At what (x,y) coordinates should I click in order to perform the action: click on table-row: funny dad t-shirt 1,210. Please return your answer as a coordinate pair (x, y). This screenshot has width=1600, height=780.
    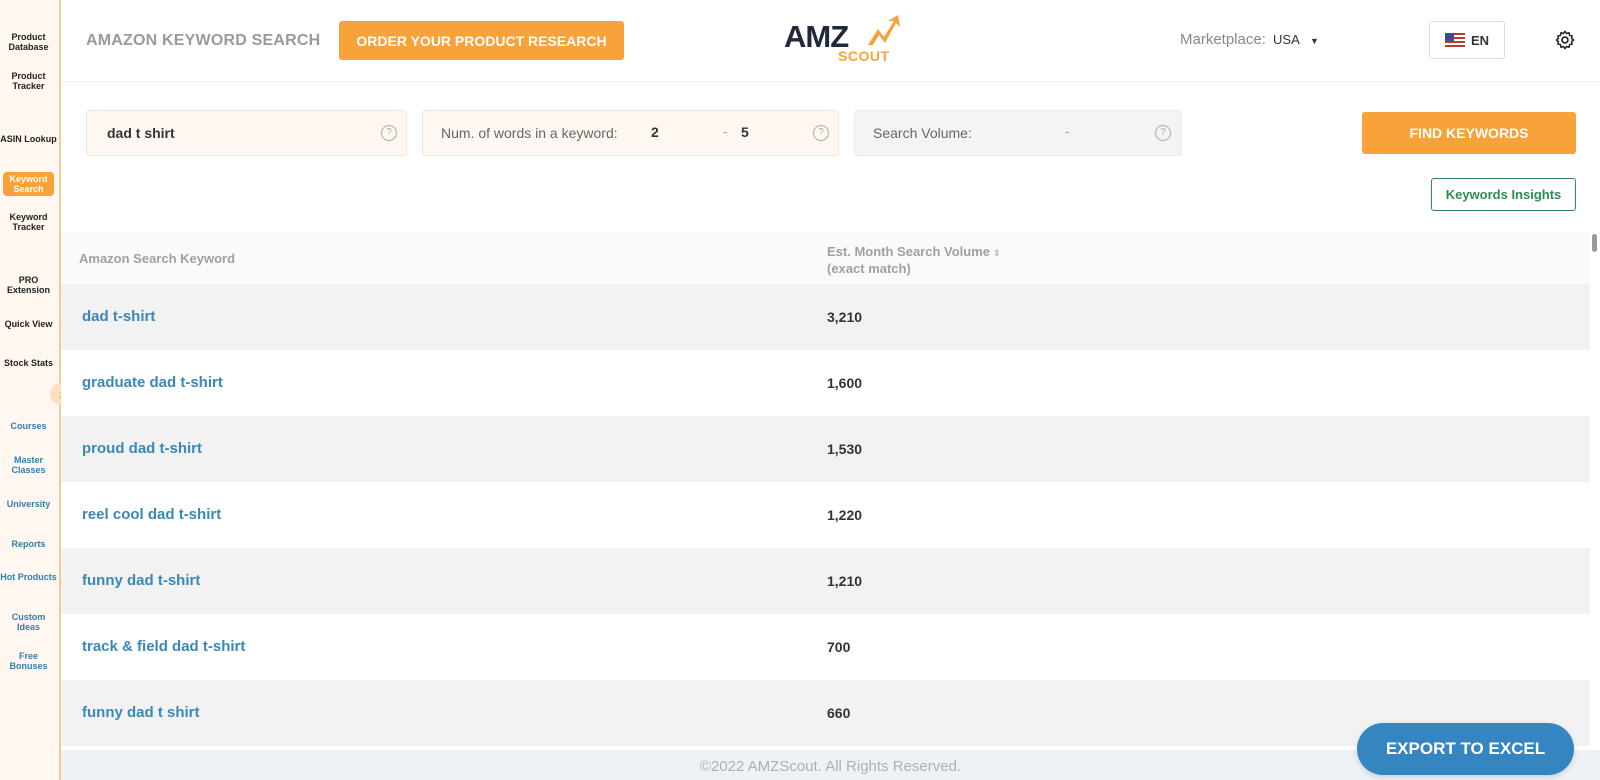
    Looking at the image, I should click on (825, 581).